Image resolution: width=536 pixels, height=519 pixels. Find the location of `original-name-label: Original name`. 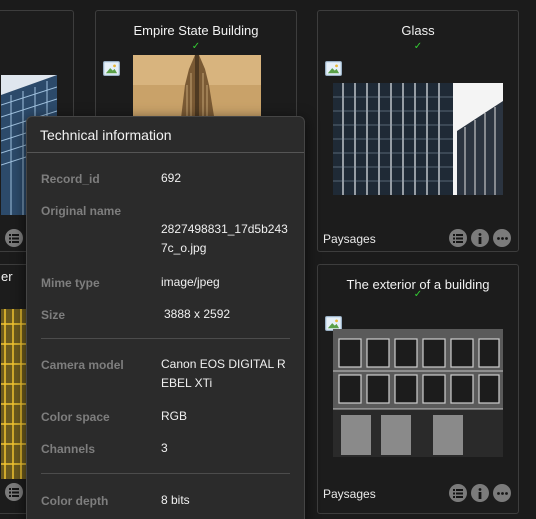

original-name-label: Original name is located at coordinates (81, 211).